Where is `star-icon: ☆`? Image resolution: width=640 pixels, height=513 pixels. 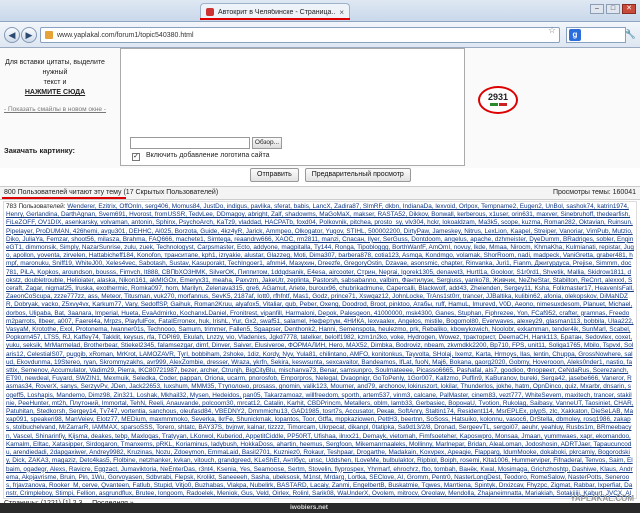
star-icon: ☆ is located at coordinates (552, 30).